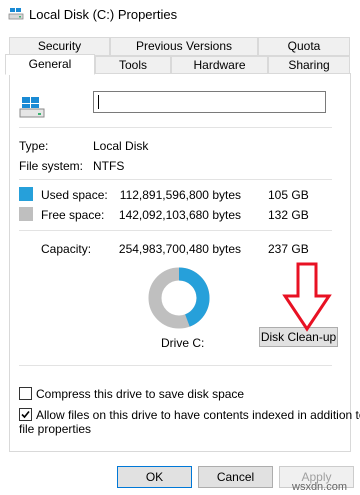  I want to click on disk-usage-donut, so click(179, 298).